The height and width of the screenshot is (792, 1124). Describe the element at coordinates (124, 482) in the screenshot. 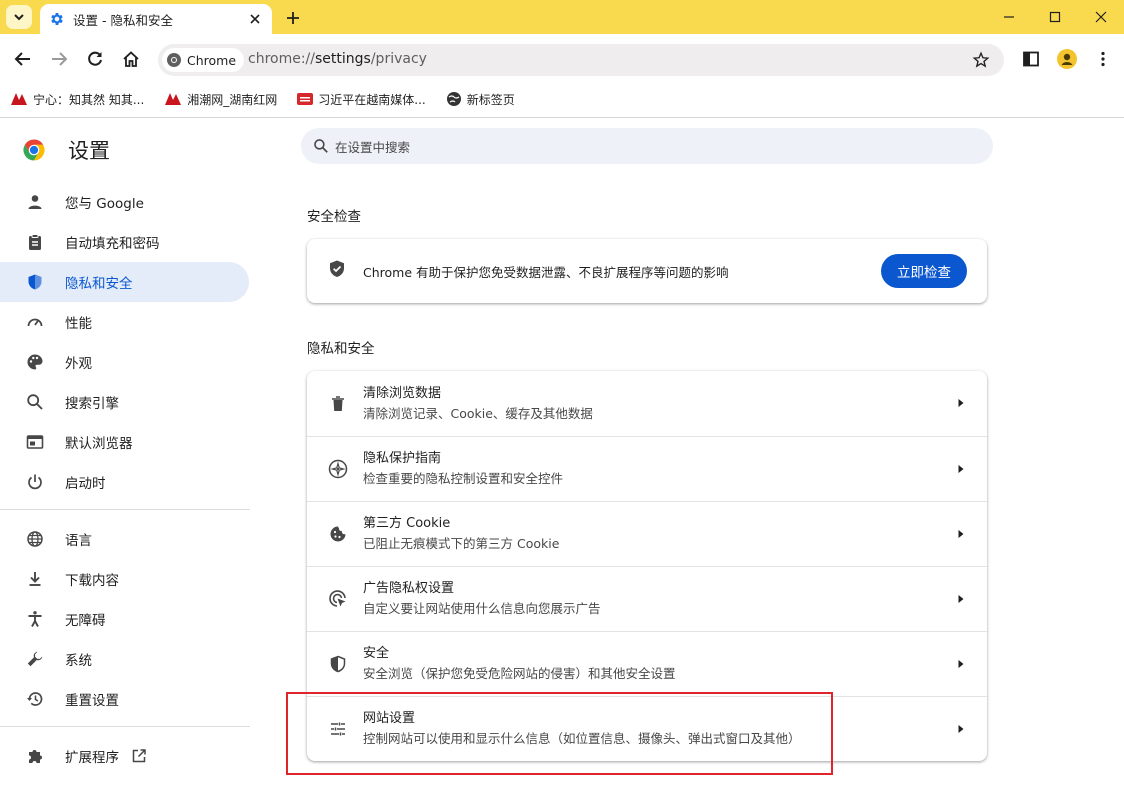

I see `sidebar-item-on-startup: 启动时` at that location.